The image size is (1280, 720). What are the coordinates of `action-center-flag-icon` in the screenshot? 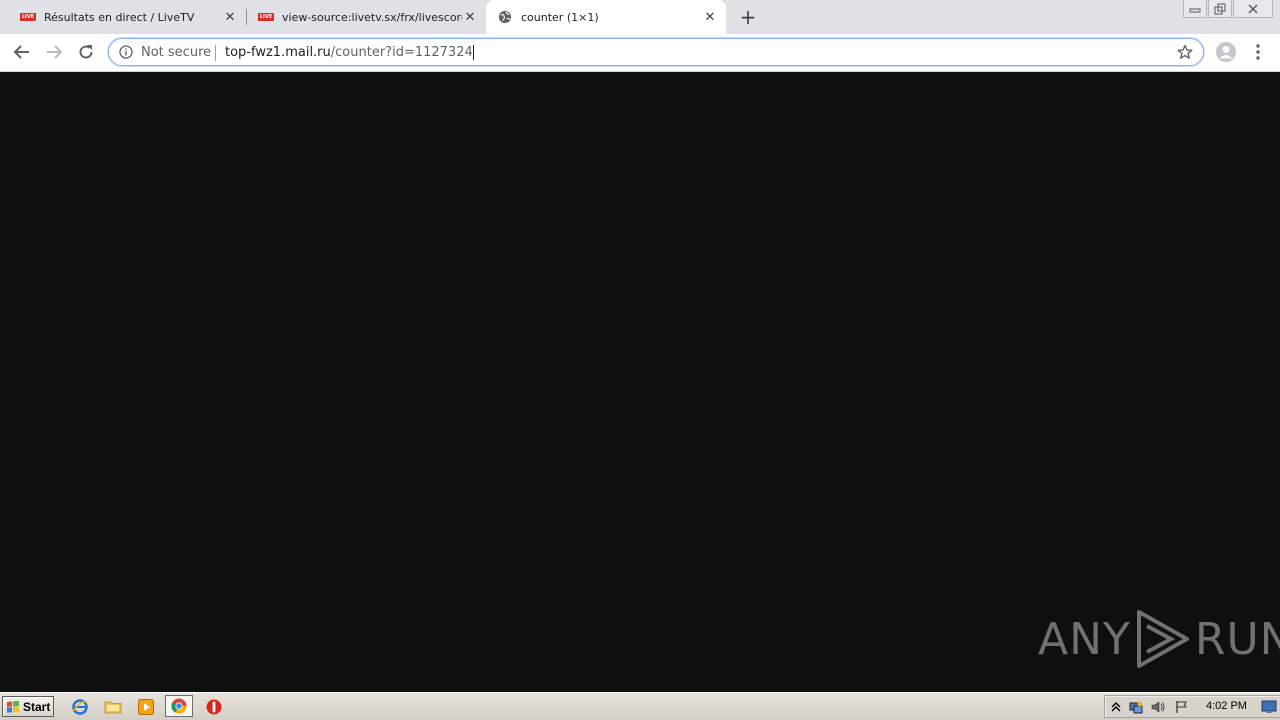 It's located at (1182, 707).